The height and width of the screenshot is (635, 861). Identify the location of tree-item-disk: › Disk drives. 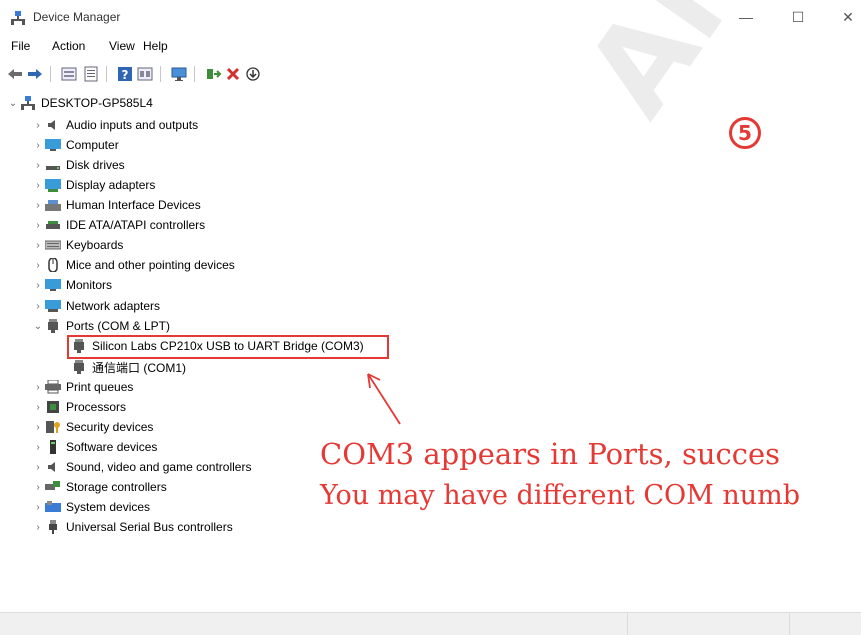
(78, 165).